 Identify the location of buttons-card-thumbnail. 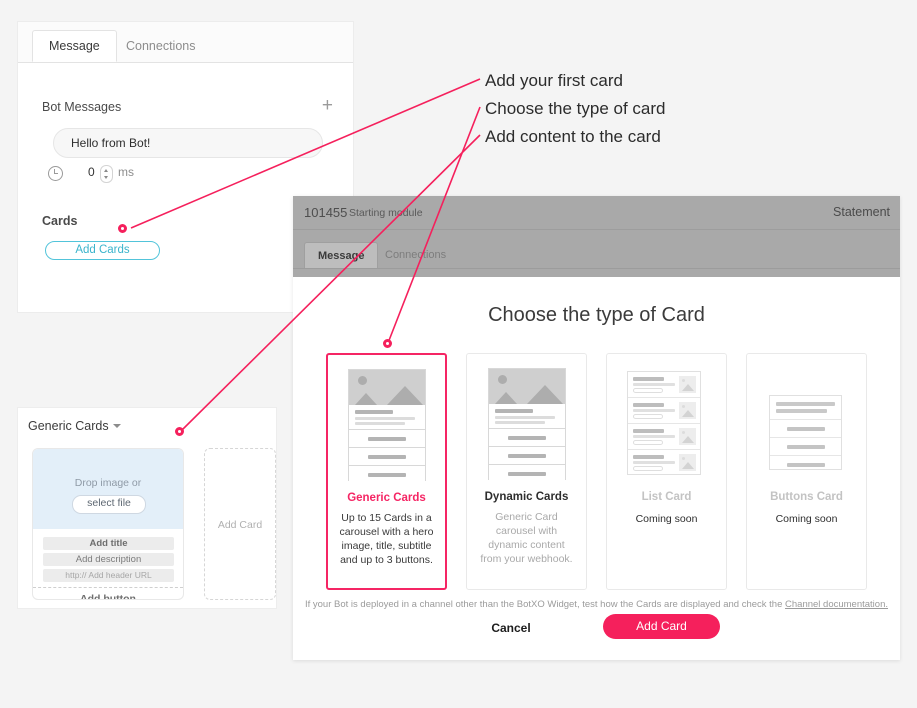
(805, 432).